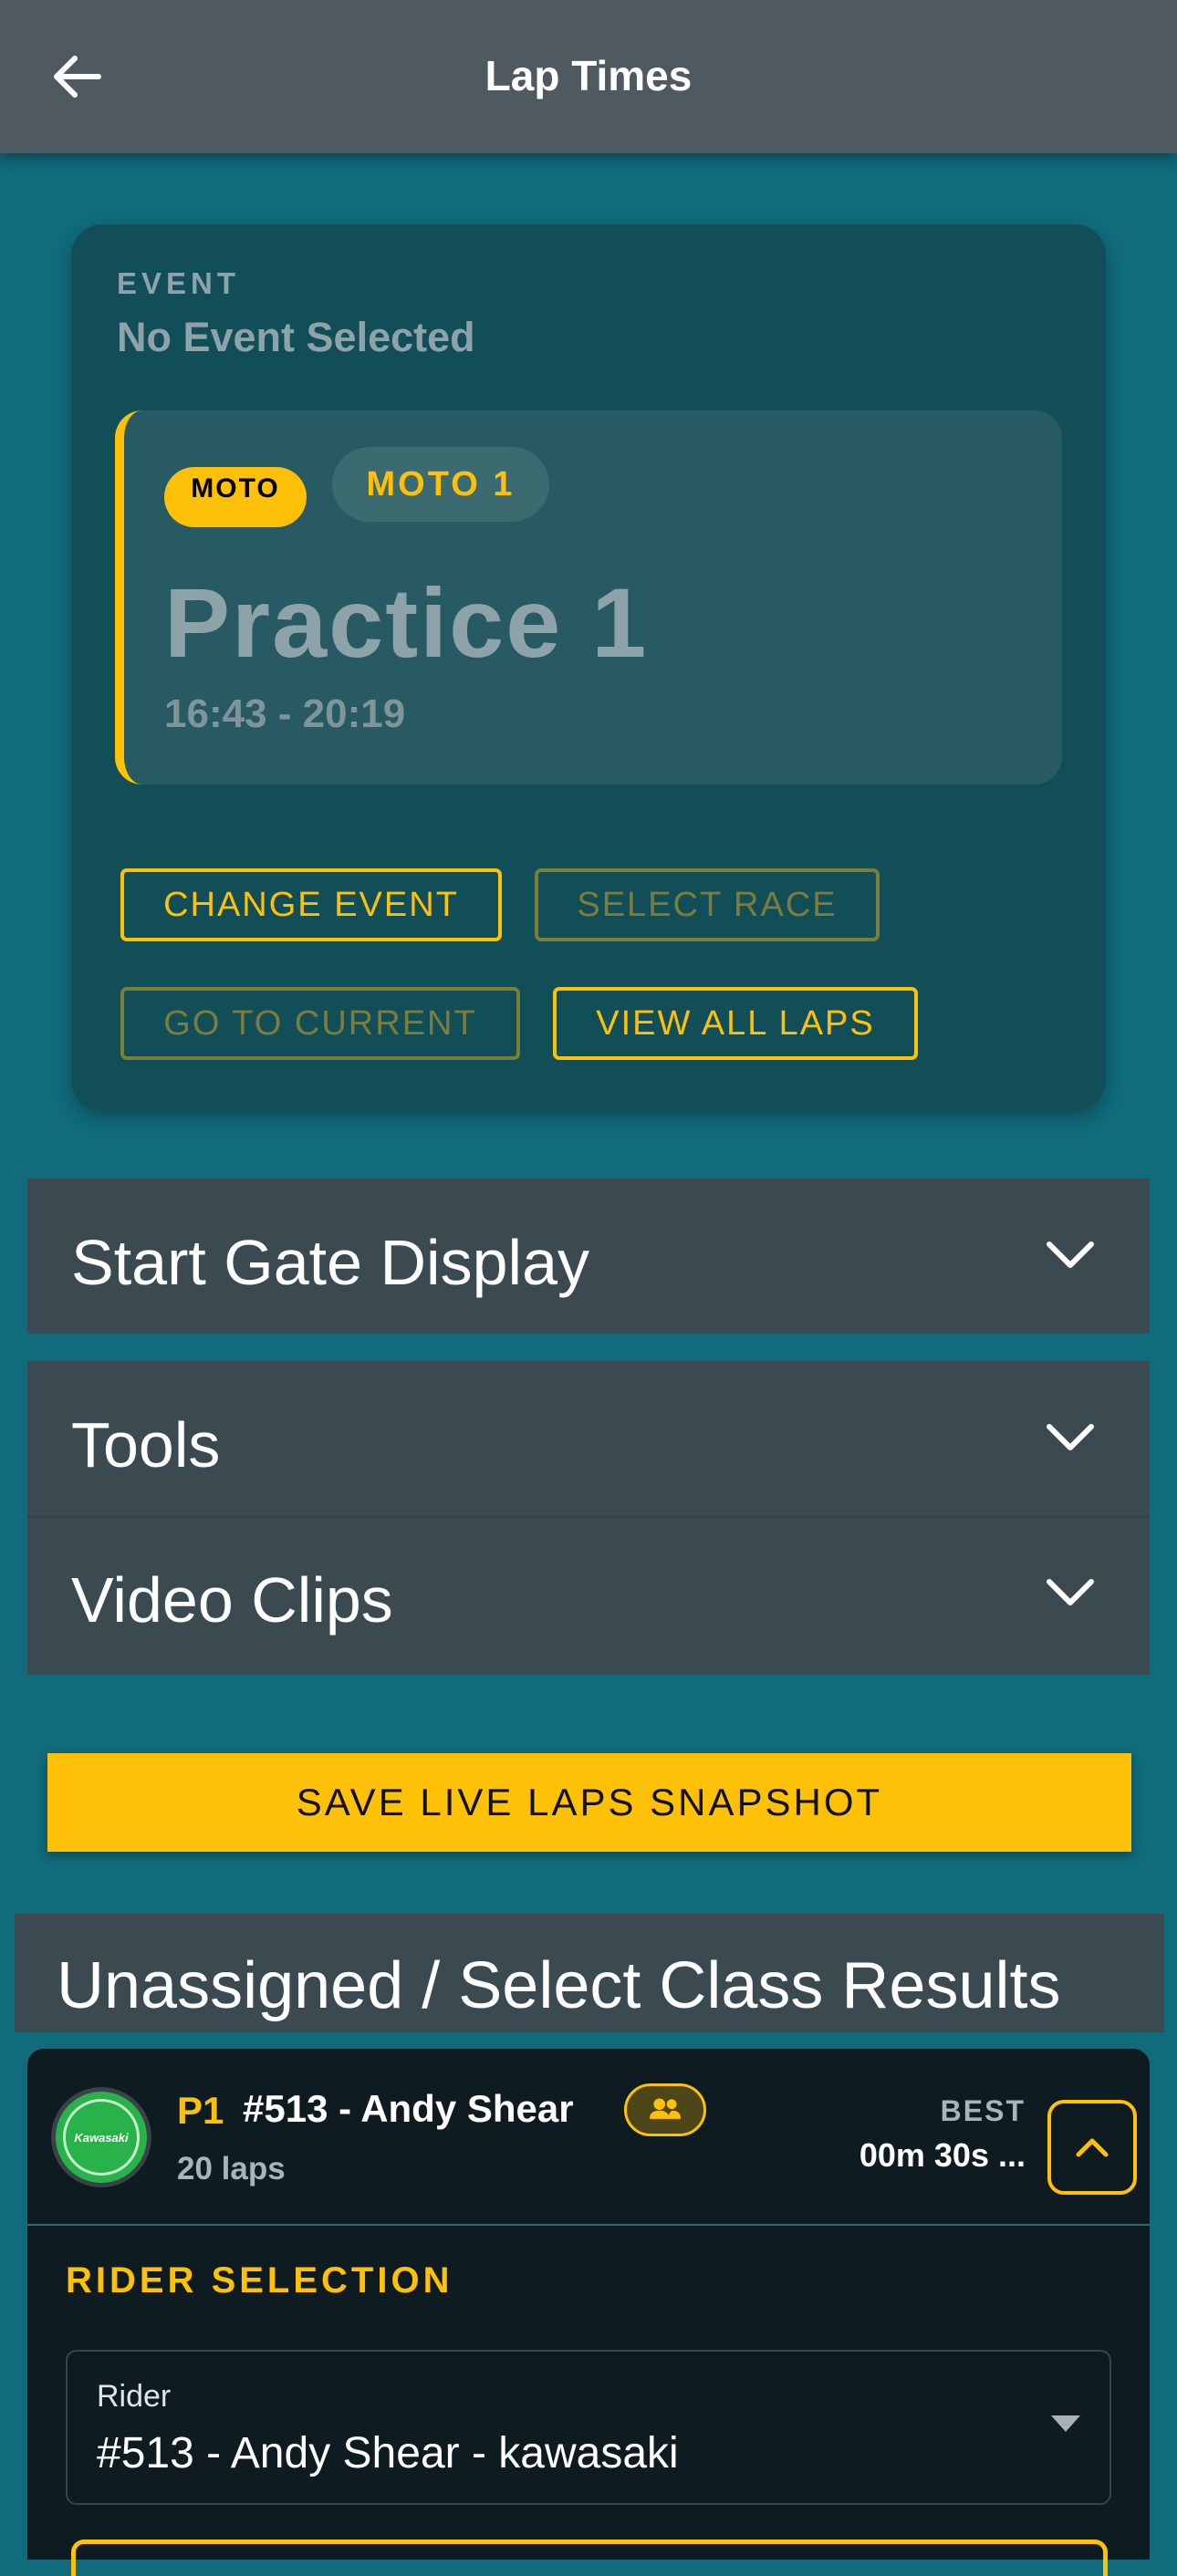 The height and width of the screenshot is (2576, 1177). Describe the element at coordinates (559, 1986) in the screenshot. I see `results-title: Unassigned / Select Class Results` at that location.